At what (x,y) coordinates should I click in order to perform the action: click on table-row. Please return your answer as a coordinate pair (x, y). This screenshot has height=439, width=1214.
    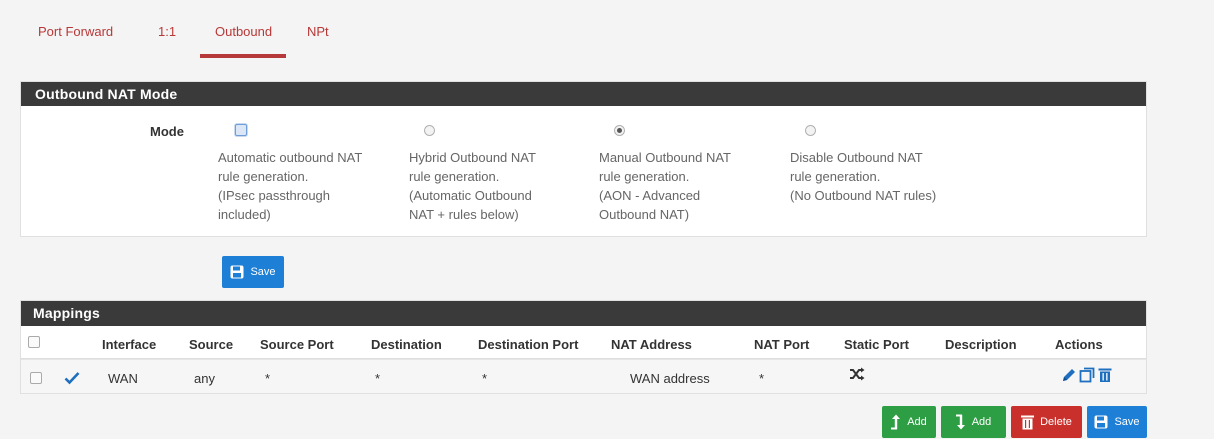
    Looking at the image, I should click on (583, 376).